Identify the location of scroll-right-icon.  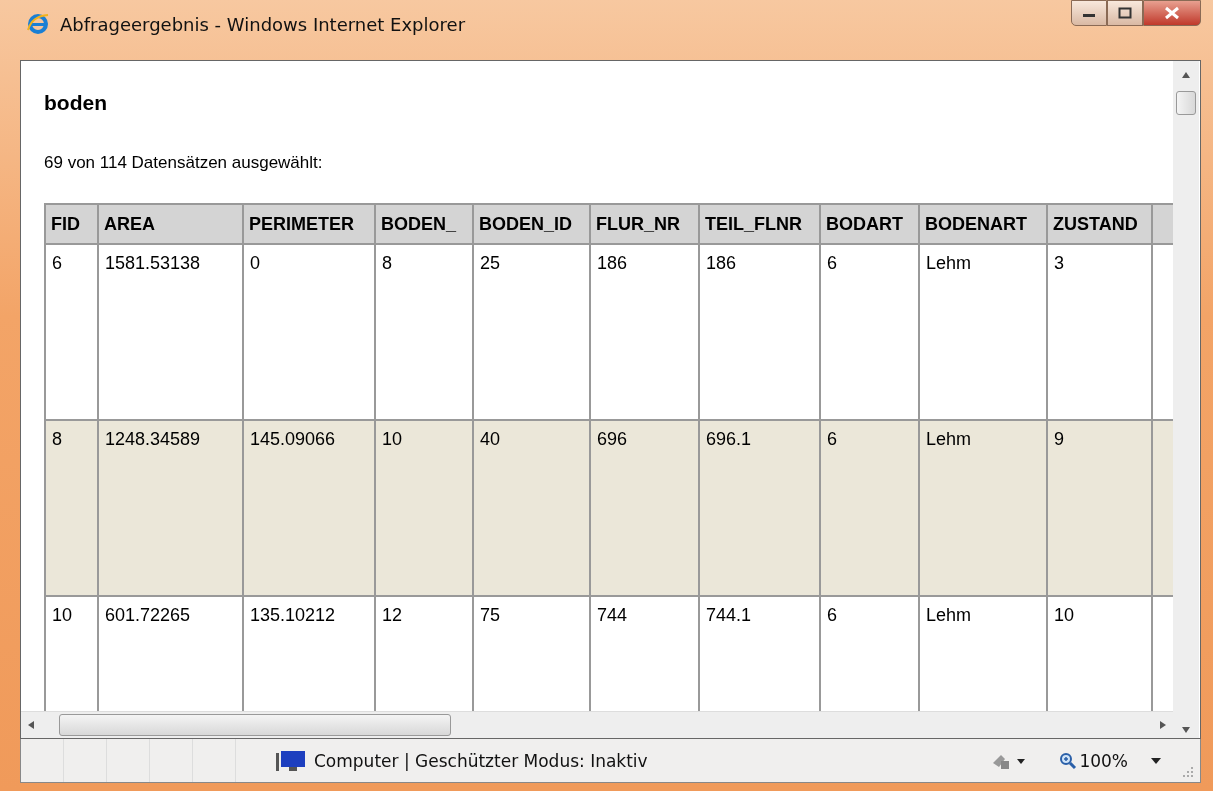
(1163, 725).